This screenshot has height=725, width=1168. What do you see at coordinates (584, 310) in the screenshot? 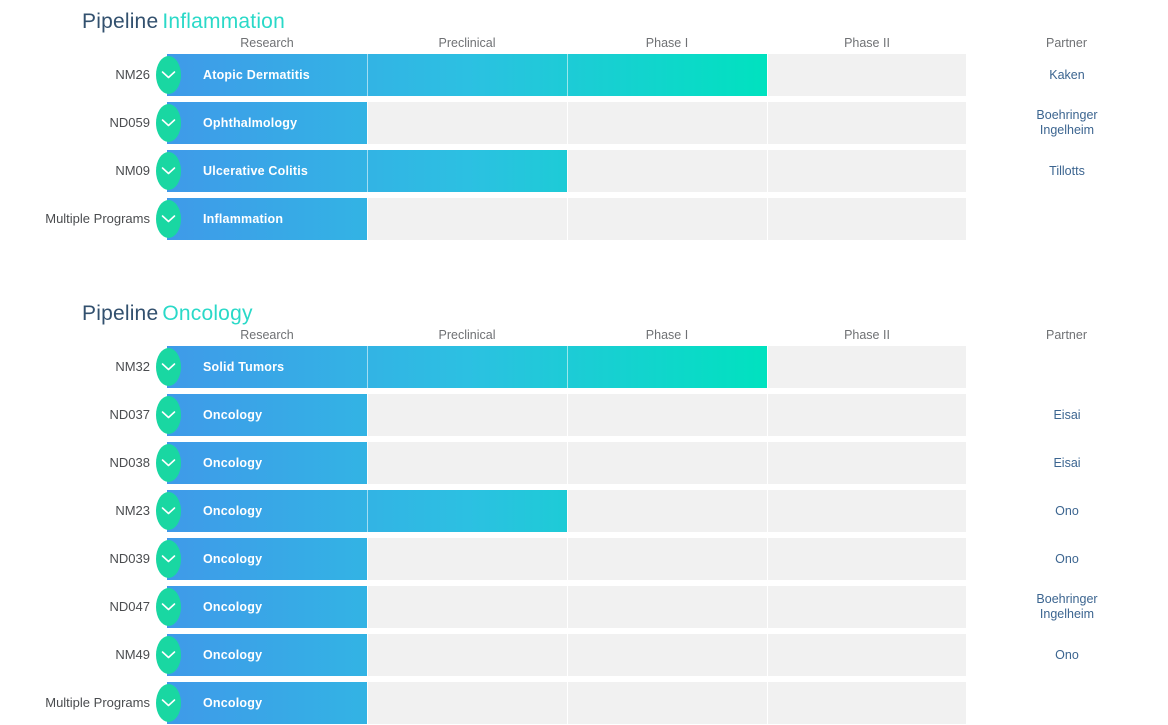
I see `section-title: Pipeline Oncology` at bounding box center [584, 310].